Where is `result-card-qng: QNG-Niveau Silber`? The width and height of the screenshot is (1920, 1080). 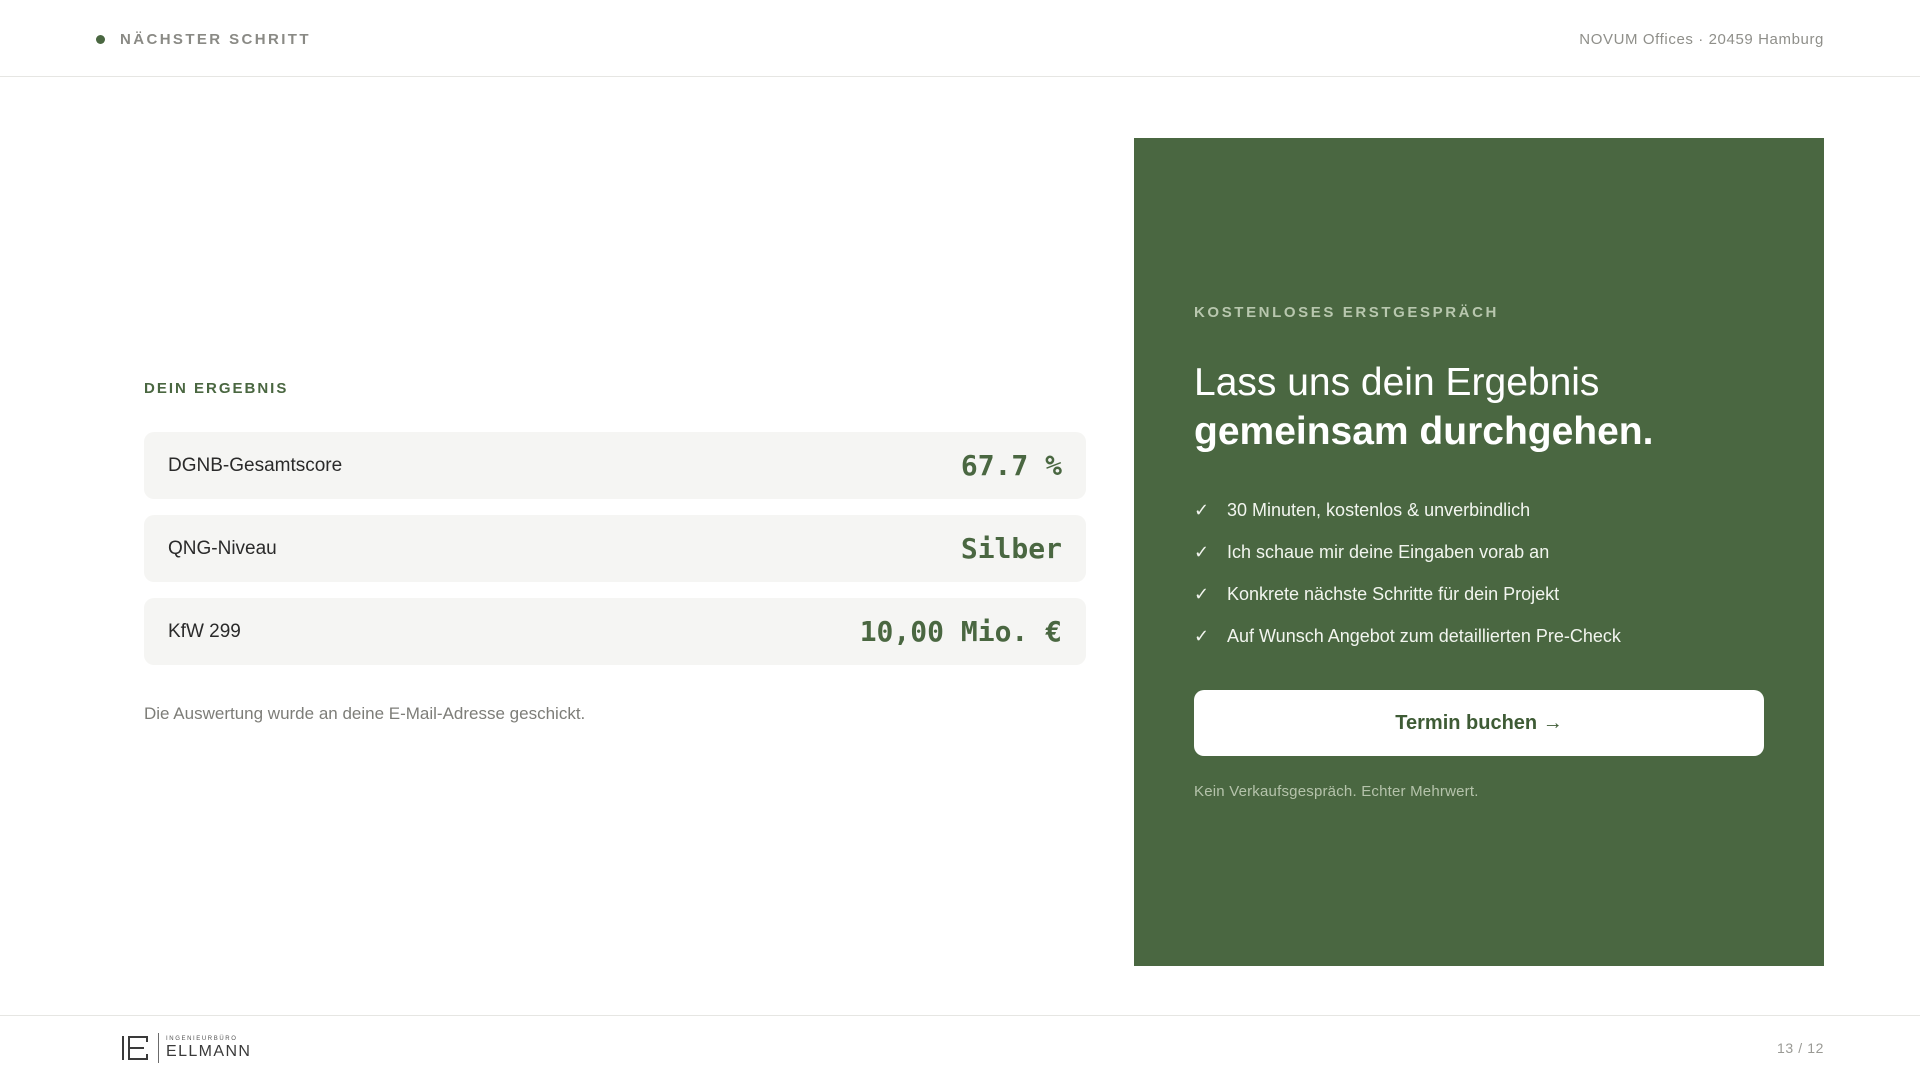 result-card-qng: QNG-Niveau Silber is located at coordinates (615, 548).